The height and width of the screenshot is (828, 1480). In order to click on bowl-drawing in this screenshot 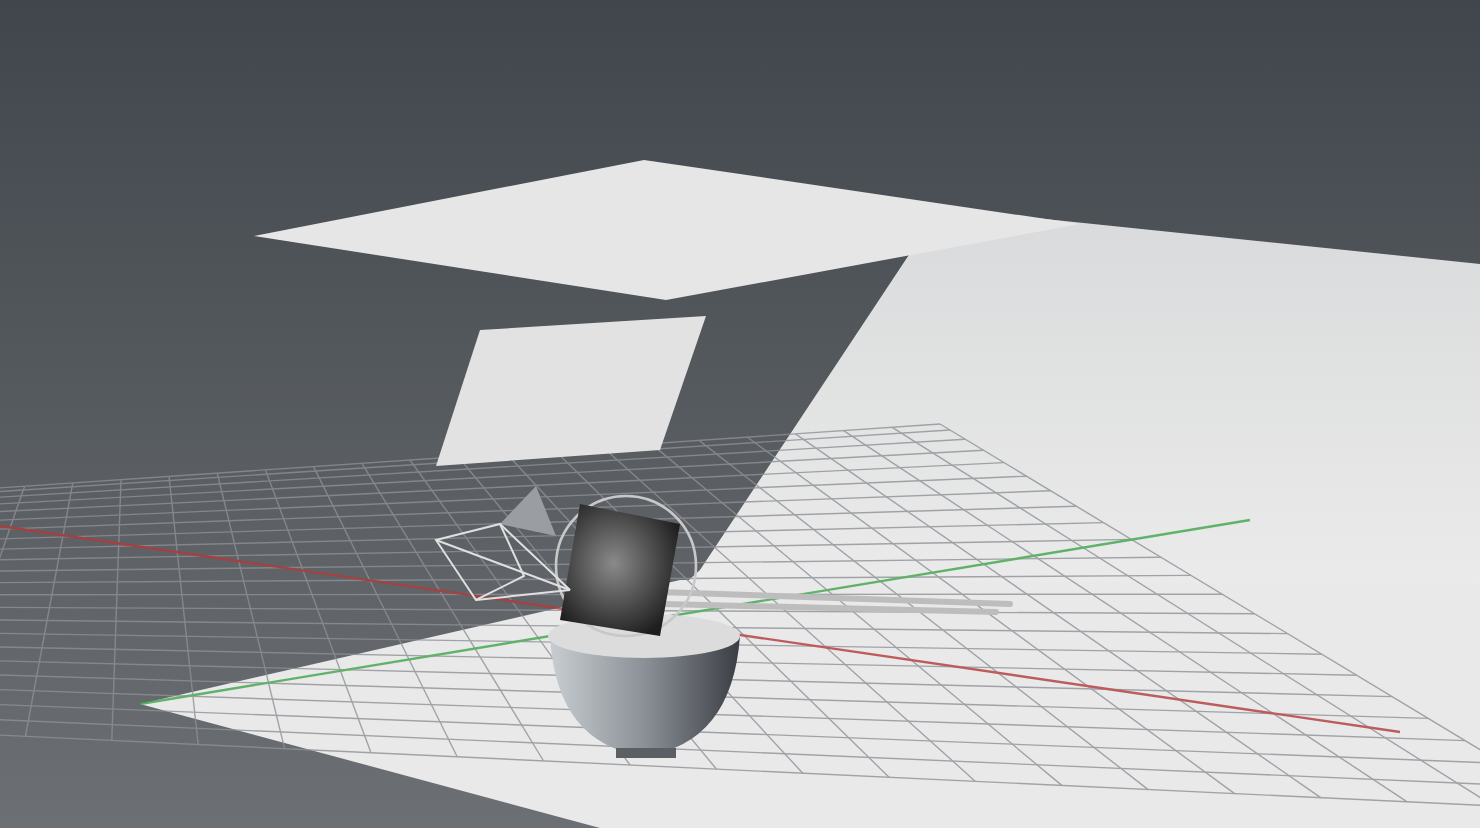, I will do `click(644, 686)`.